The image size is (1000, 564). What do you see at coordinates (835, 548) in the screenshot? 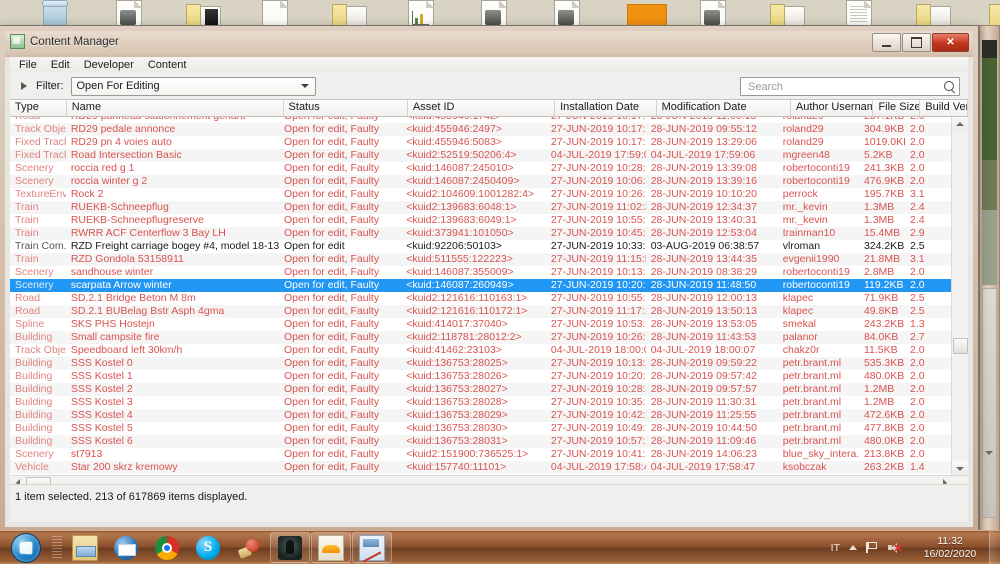
I see `tray-language-indicator: IT` at bounding box center [835, 548].